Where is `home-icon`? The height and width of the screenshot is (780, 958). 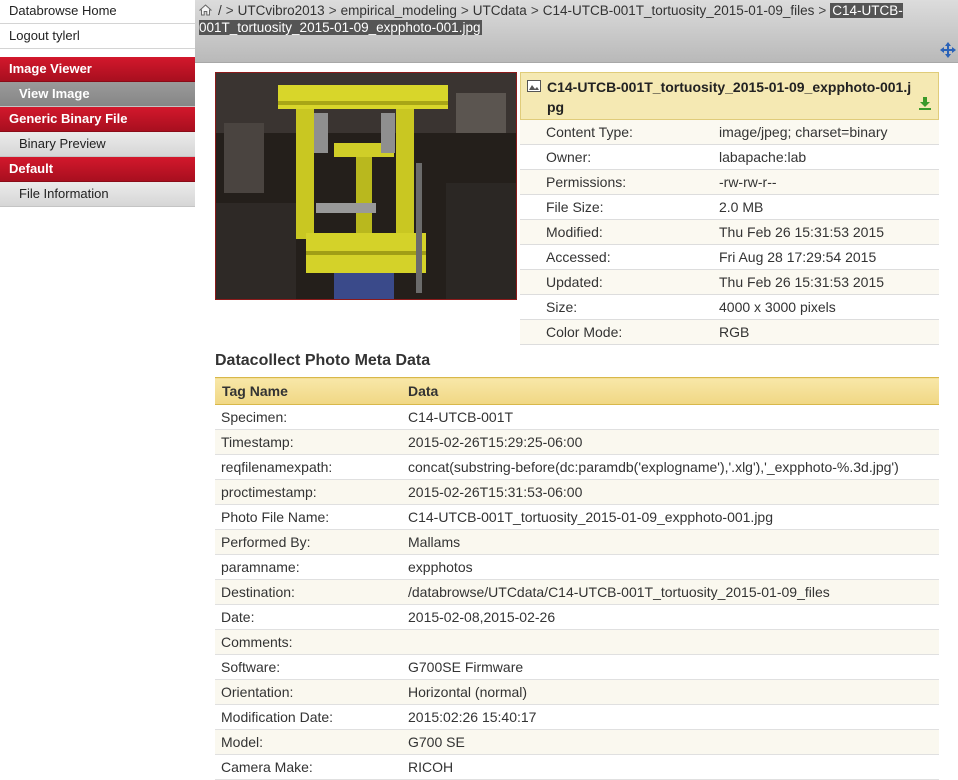 home-icon is located at coordinates (205, 9).